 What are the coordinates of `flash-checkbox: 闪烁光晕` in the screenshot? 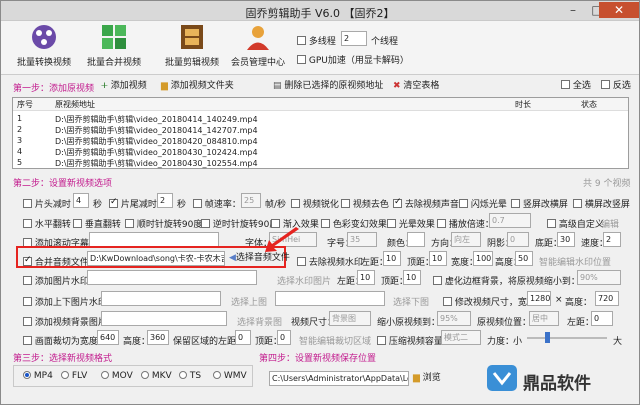 It's located at (483, 203).